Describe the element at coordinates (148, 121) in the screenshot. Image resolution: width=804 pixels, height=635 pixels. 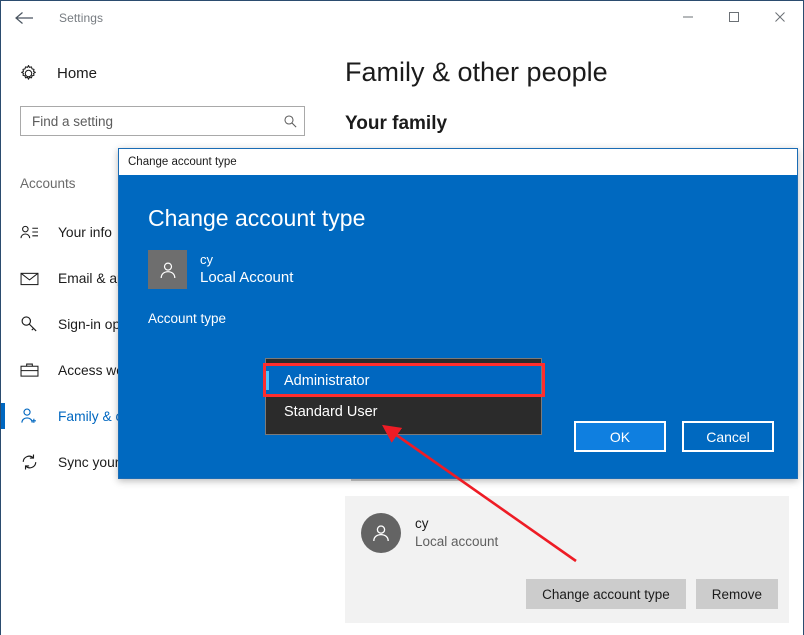
I see `search-input` at that location.